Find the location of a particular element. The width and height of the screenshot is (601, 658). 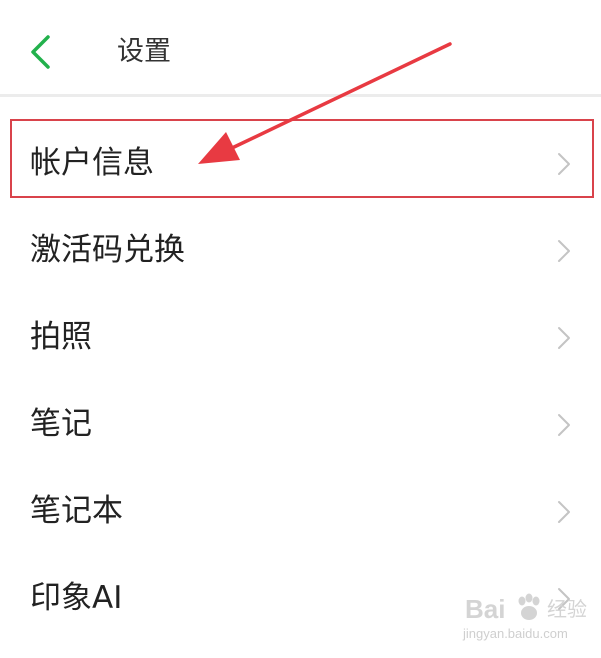

watermark-brand: Bai is located at coordinates (485, 609).